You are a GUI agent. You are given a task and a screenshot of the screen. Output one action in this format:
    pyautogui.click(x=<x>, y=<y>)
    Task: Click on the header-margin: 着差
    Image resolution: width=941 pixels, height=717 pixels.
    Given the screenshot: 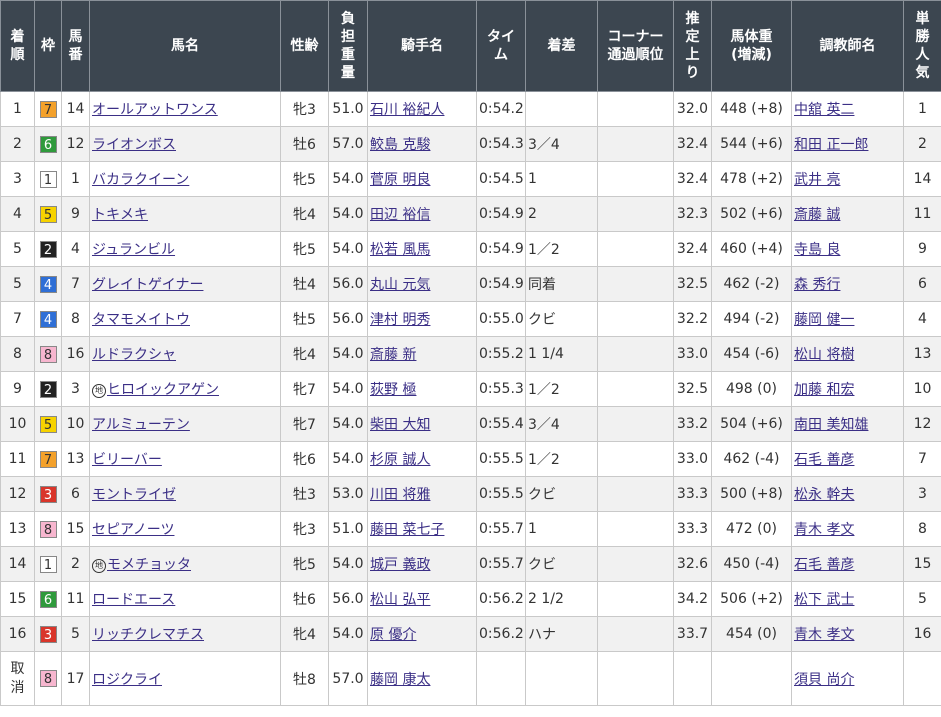 What is the action you would take?
    pyautogui.click(x=561, y=46)
    